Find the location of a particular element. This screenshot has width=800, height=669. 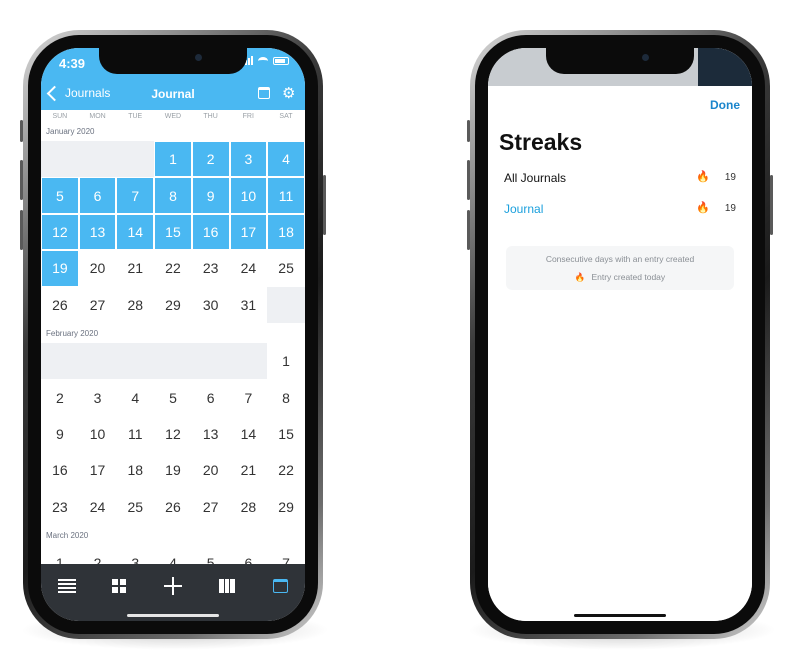

fire-icon: 🔥 is located at coordinates (580, 277).